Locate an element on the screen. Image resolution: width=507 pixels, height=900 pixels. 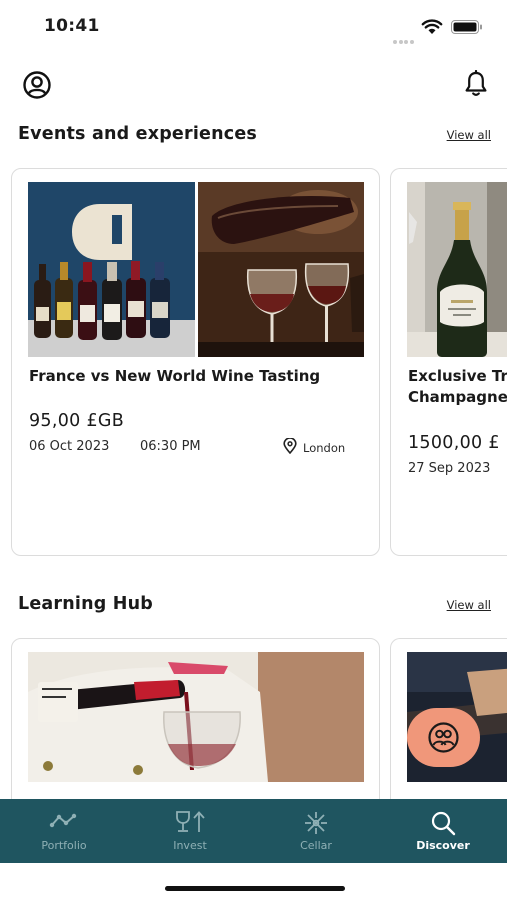
invest-glass-arrow-icon is located at coordinates (190, 821).